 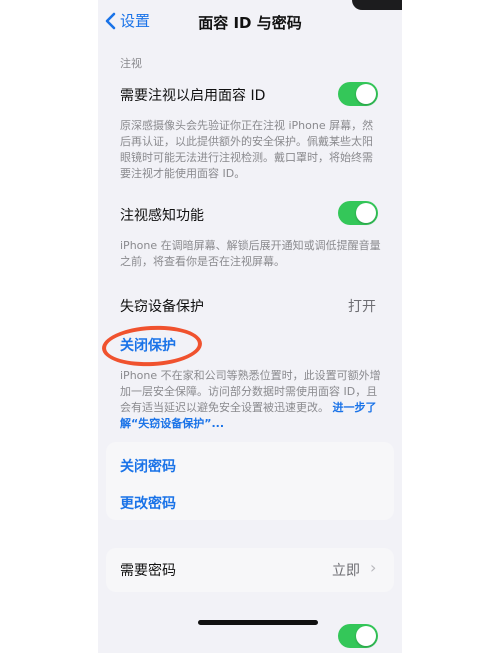 I want to click on require-passcode-card: 需要密码 立即 ›, so click(x=250, y=570).